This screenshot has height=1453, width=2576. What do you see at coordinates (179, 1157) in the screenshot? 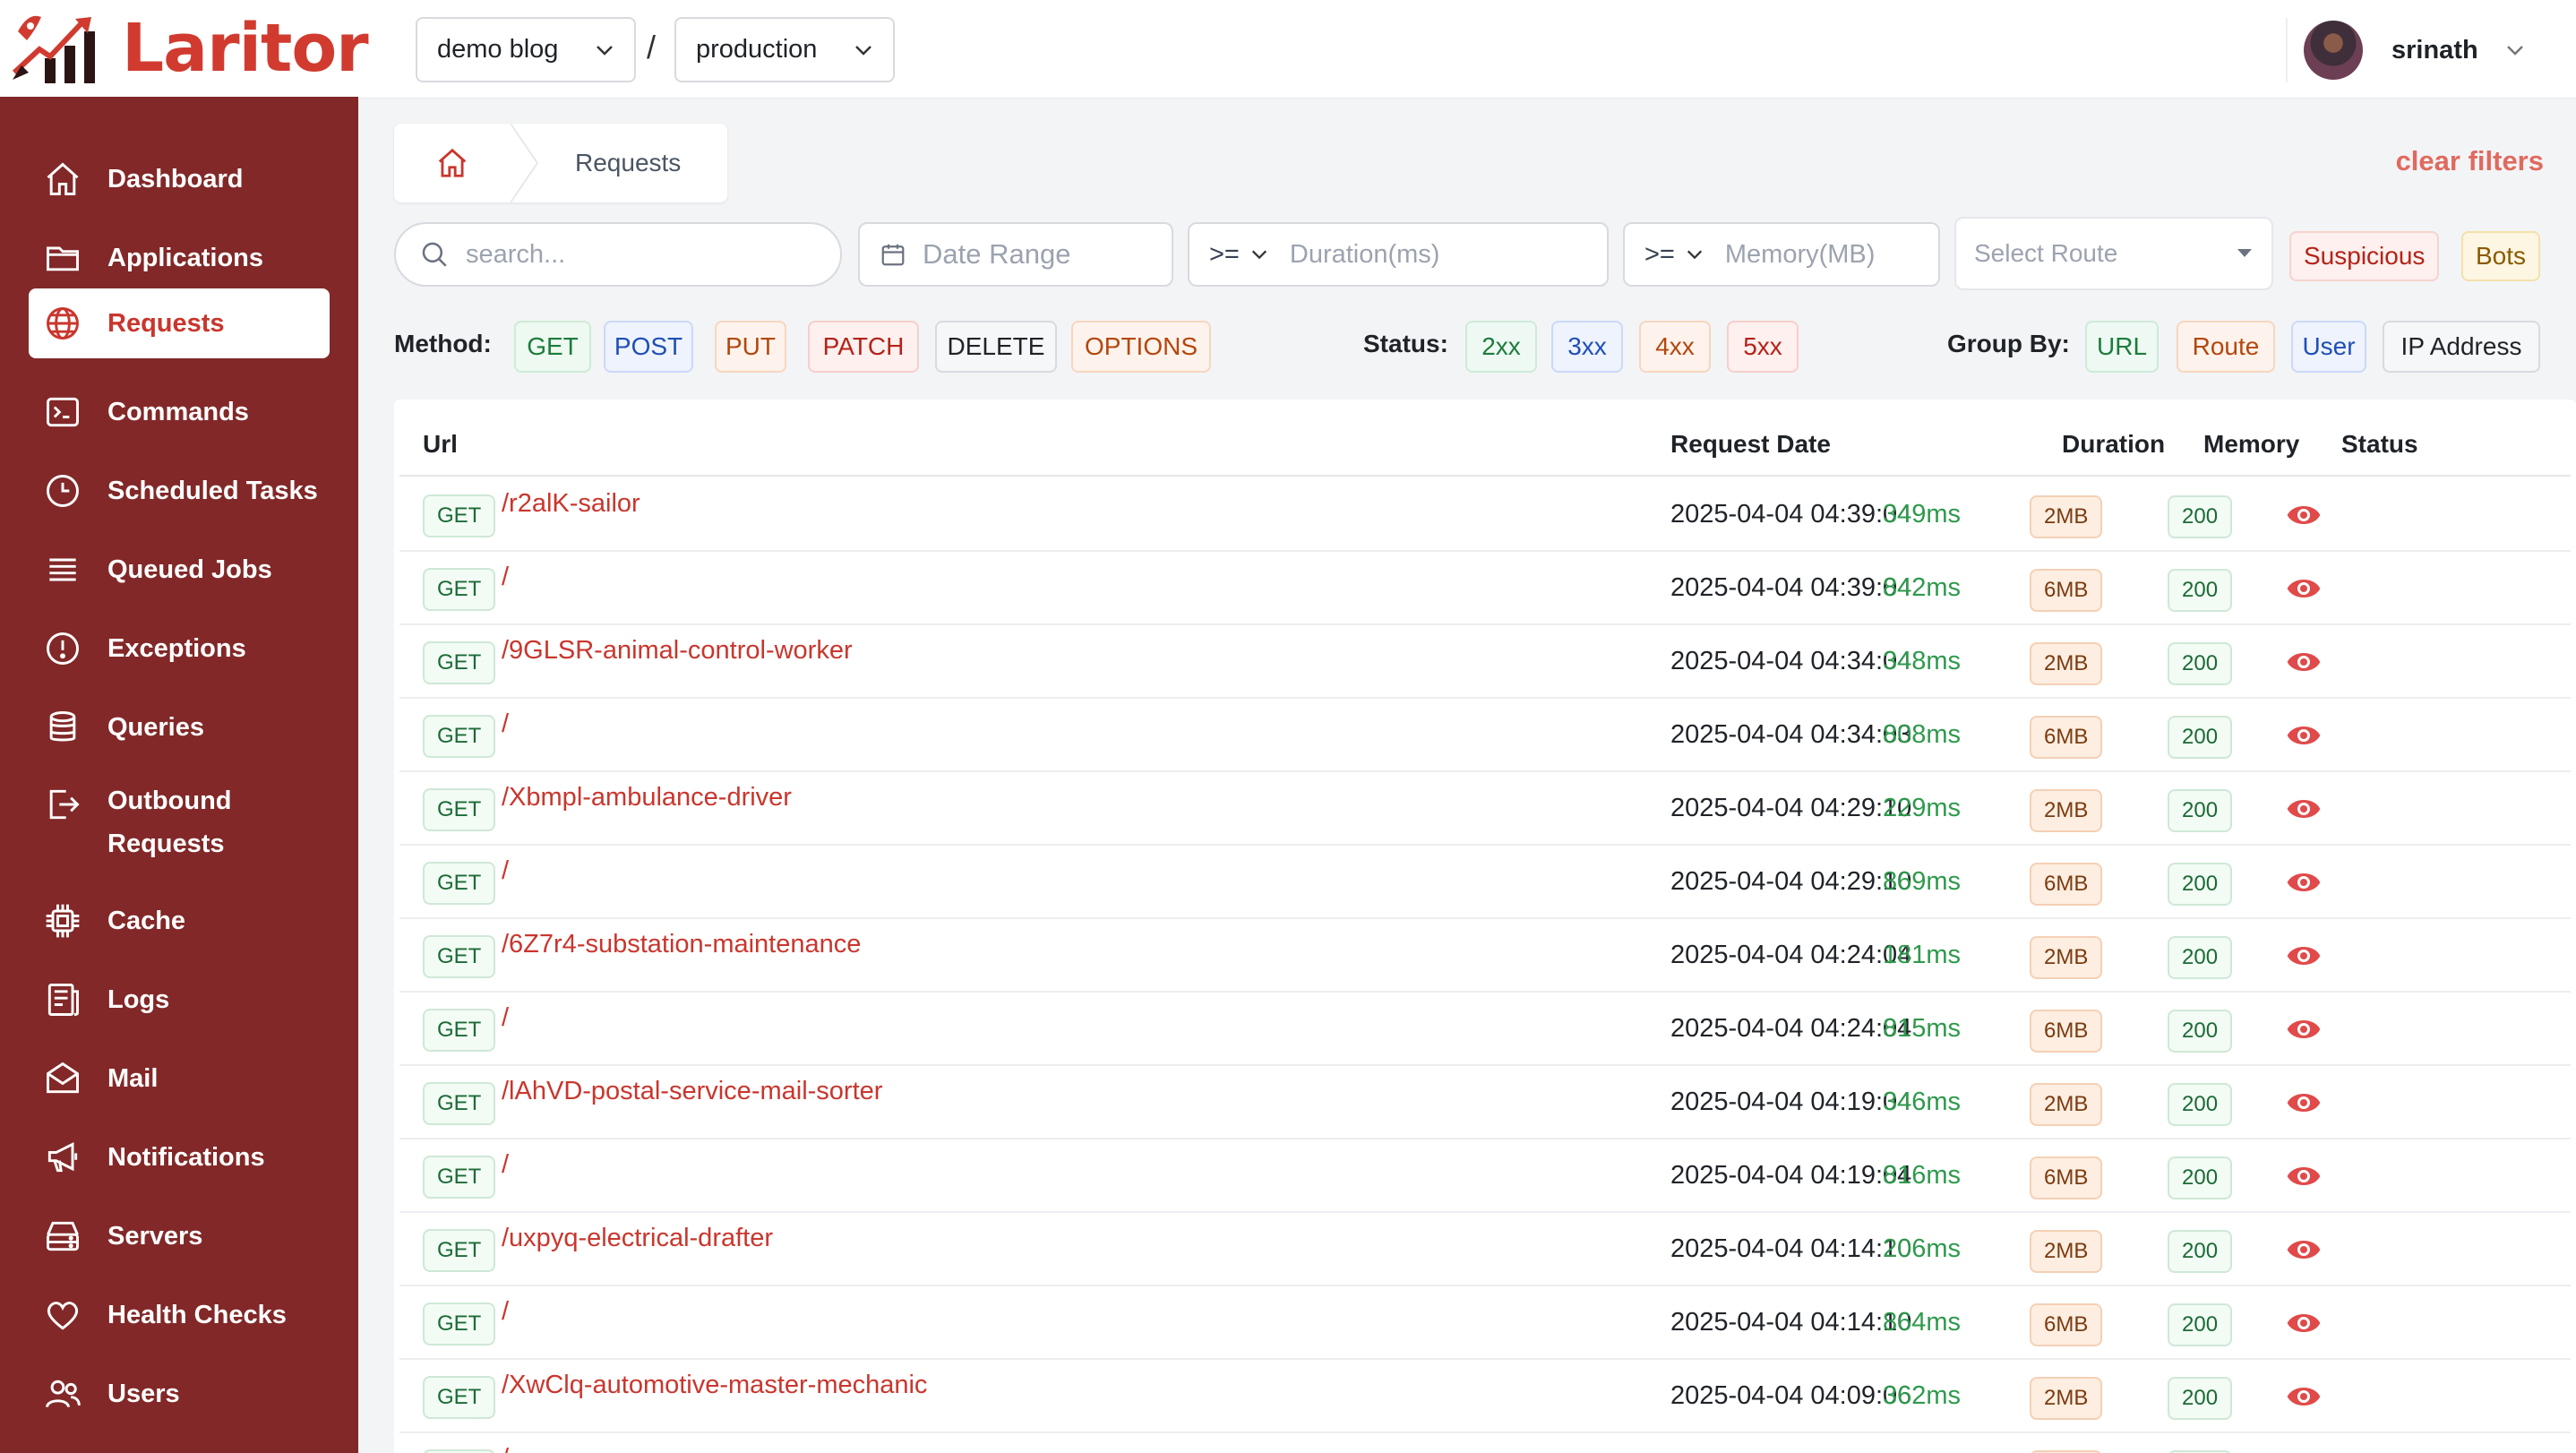
I see `sidebar-item-notifications: Notifications` at bounding box center [179, 1157].